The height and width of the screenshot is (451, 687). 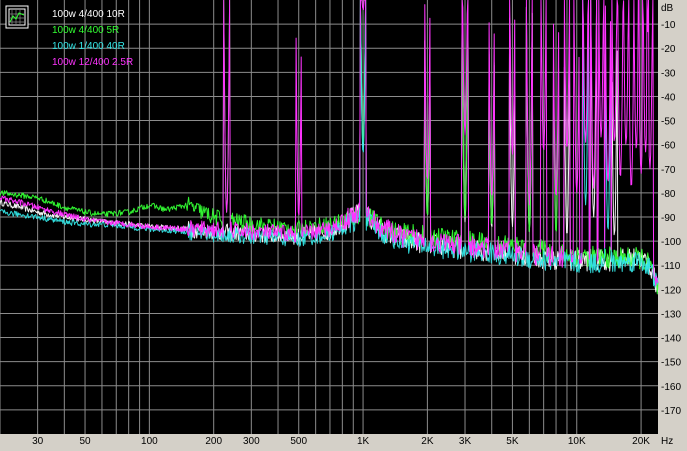 What do you see at coordinates (363, 441) in the screenshot?
I see `x-tick-label: 1K` at bounding box center [363, 441].